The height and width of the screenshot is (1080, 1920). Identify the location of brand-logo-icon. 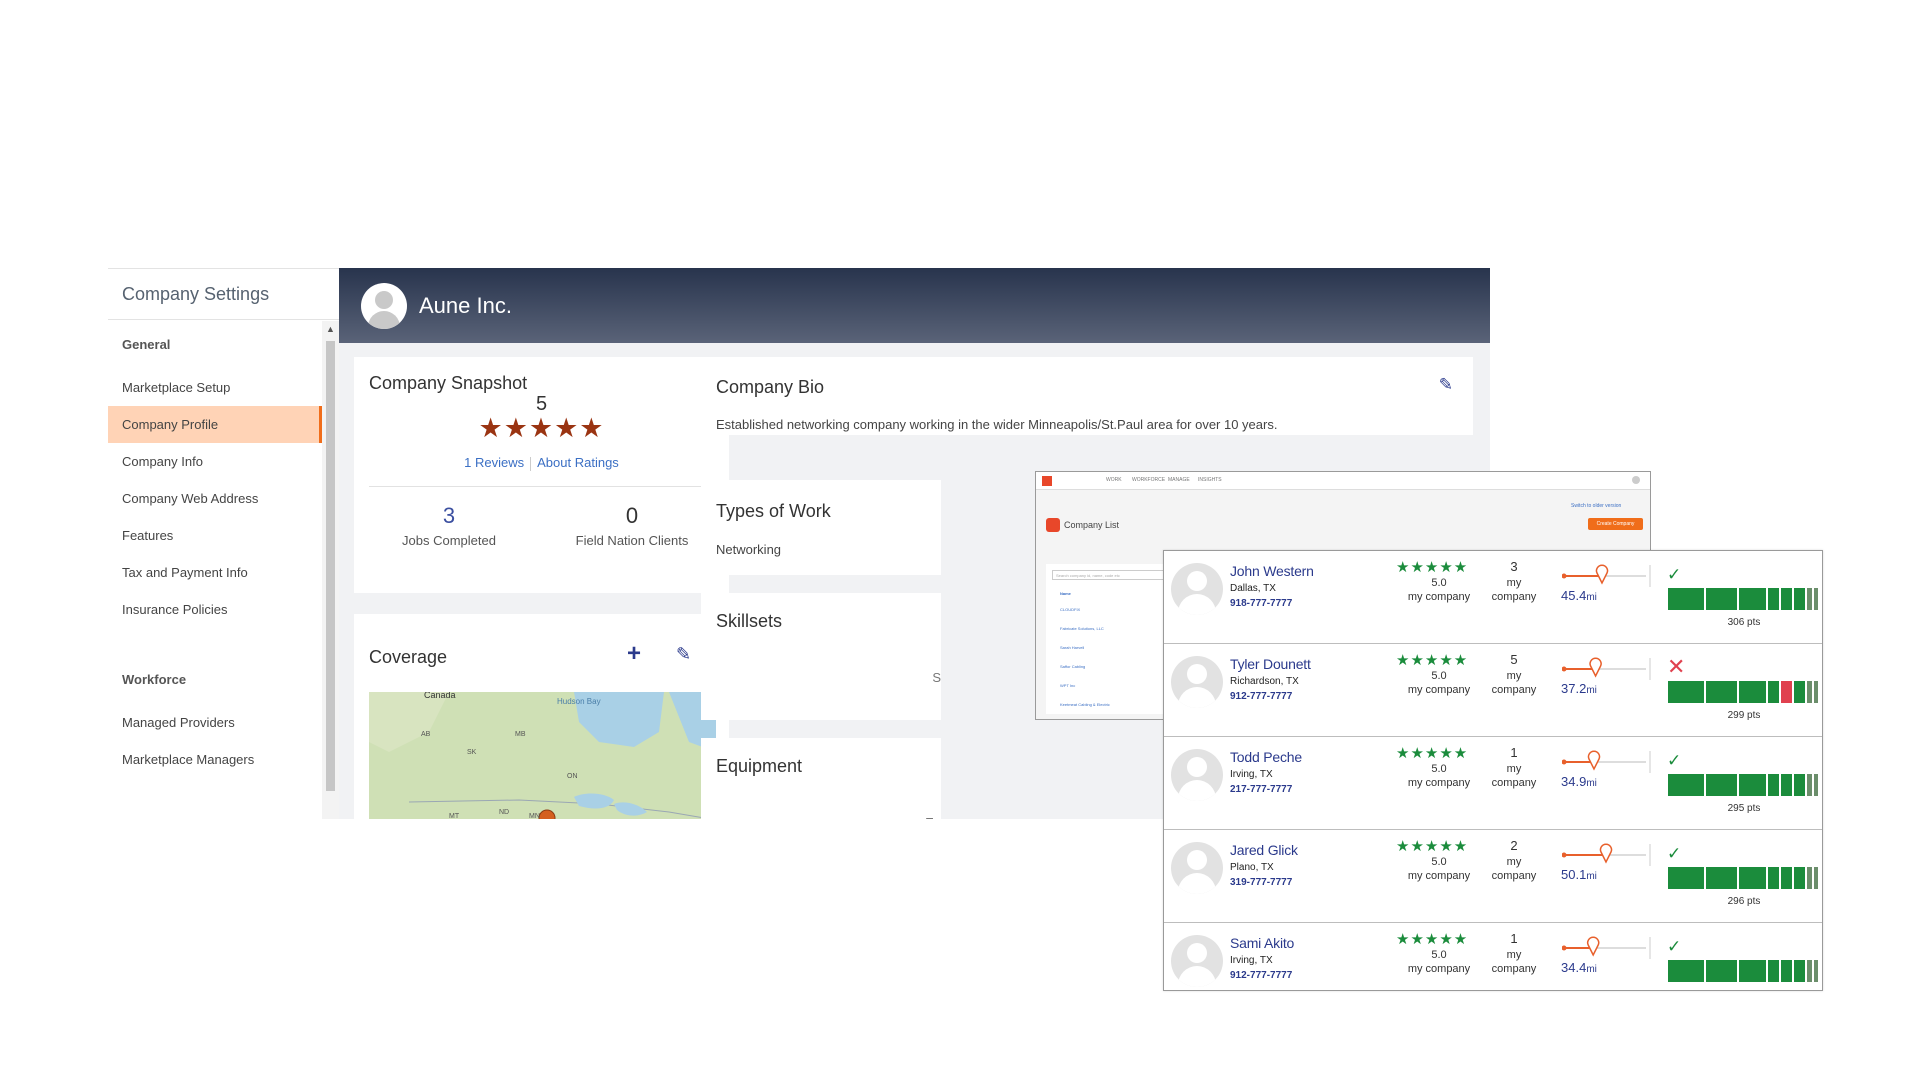
(1047, 481).